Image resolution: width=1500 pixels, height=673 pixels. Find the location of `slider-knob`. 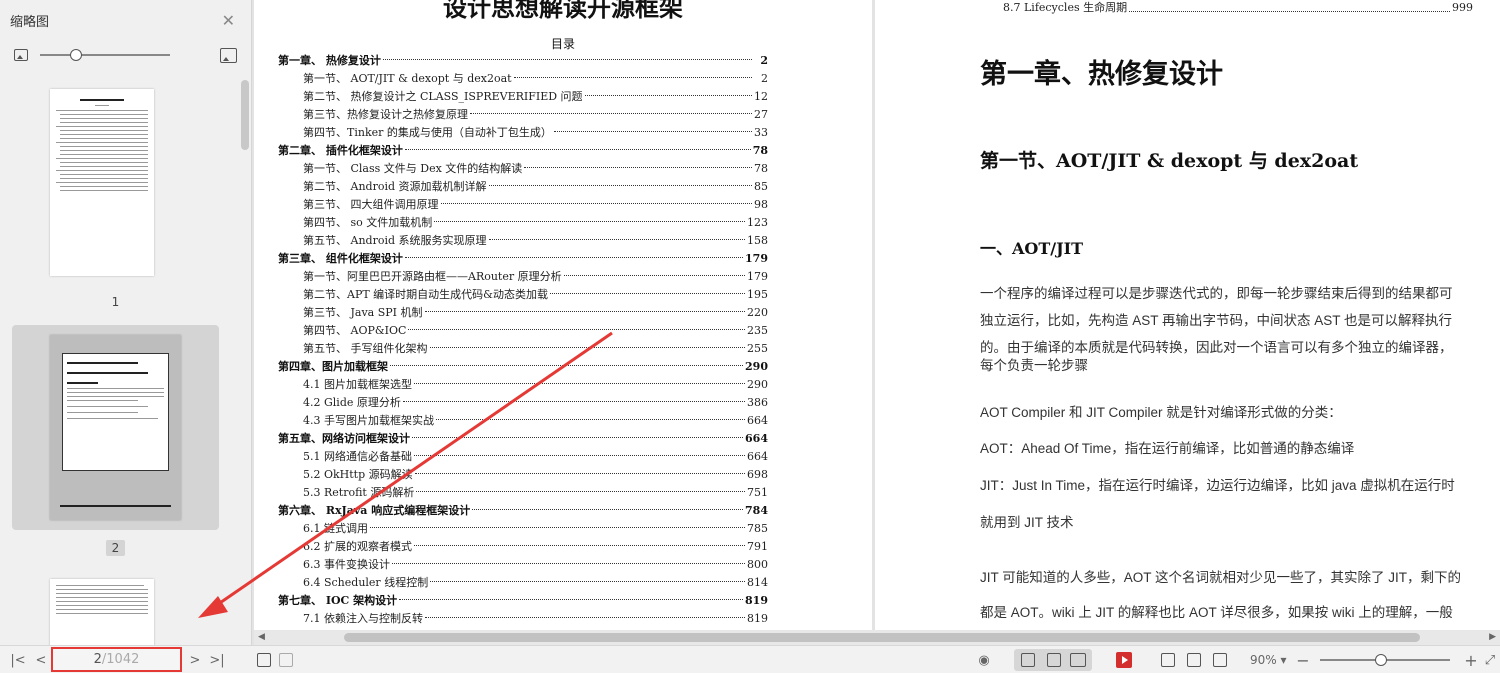

slider-knob is located at coordinates (76, 55).